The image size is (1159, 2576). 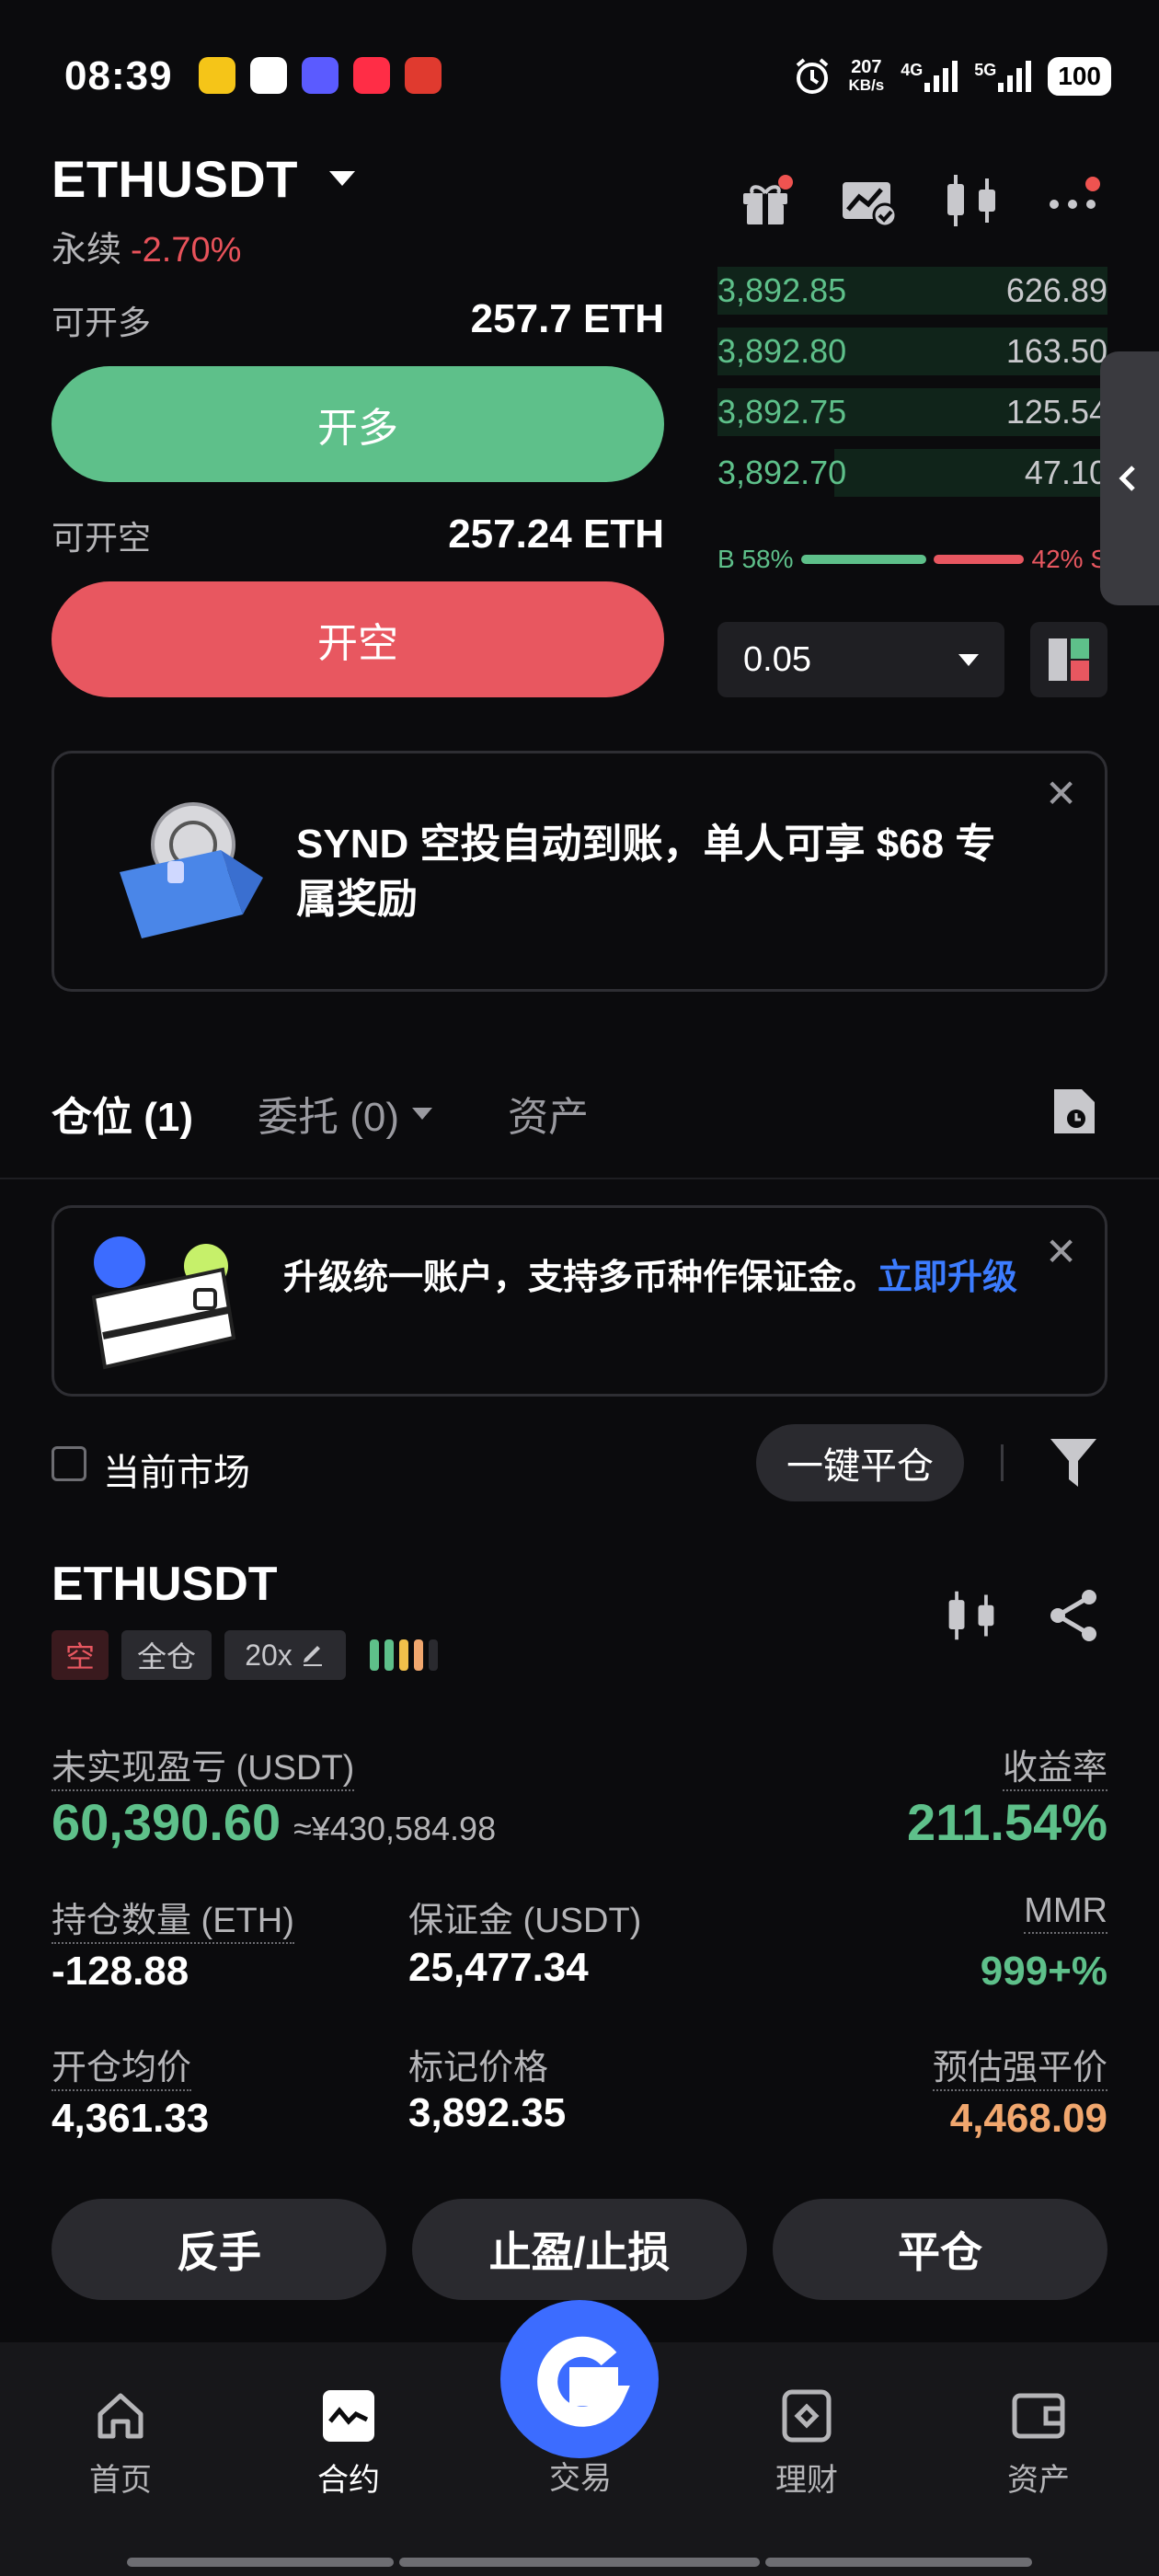 I want to click on net-speed: 207, so click(x=866, y=67).